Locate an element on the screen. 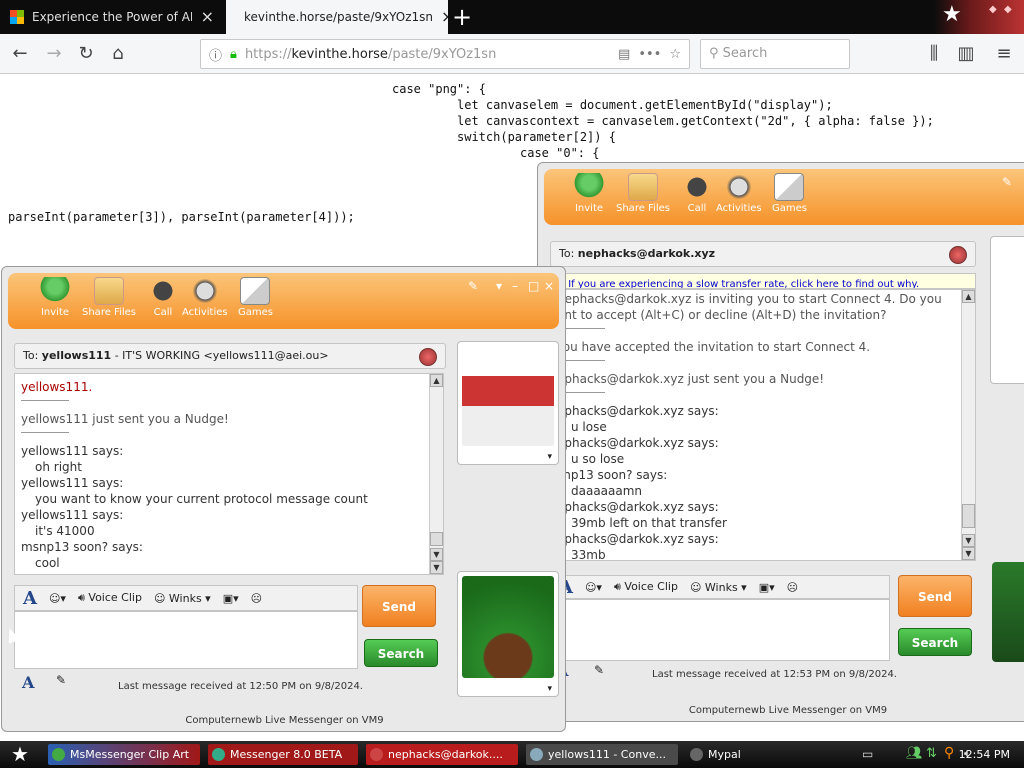  games-label: Games is located at coordinates (255, 312).